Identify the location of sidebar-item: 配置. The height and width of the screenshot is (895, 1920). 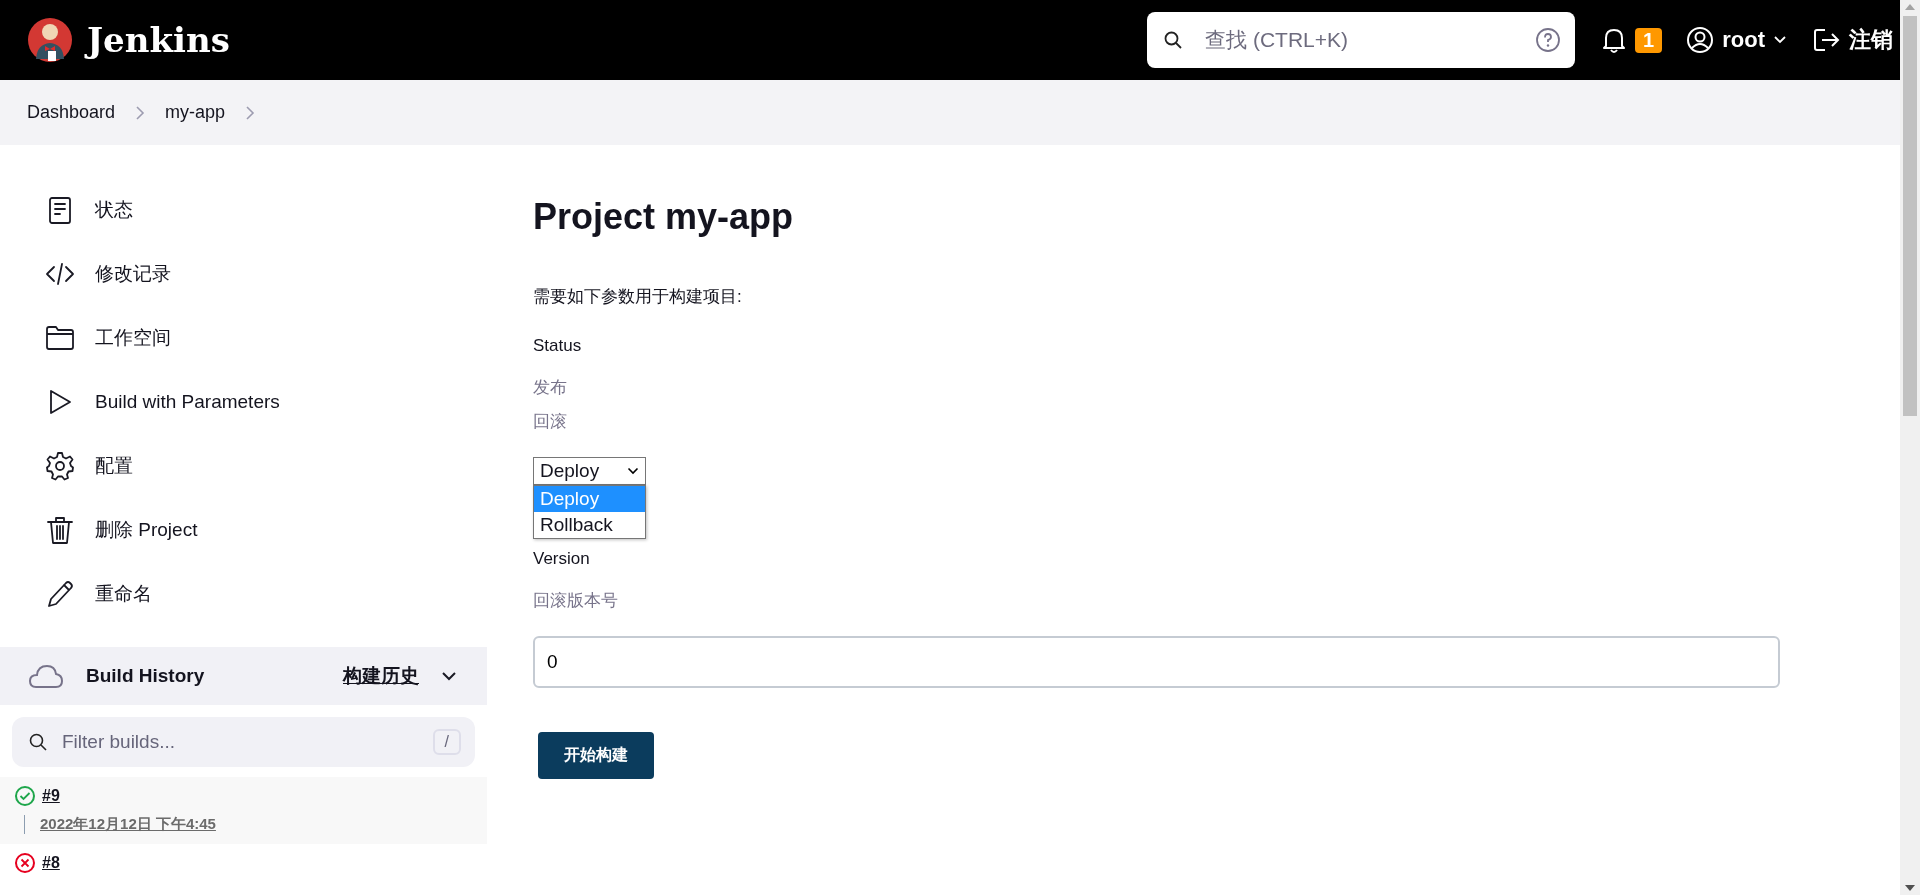
(89, 466).